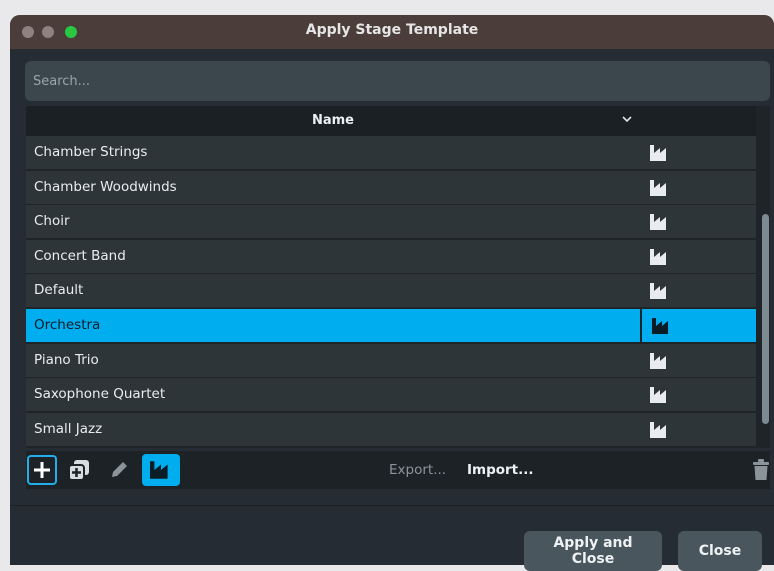  I want to click on edit-template-button, so click(119, 470).